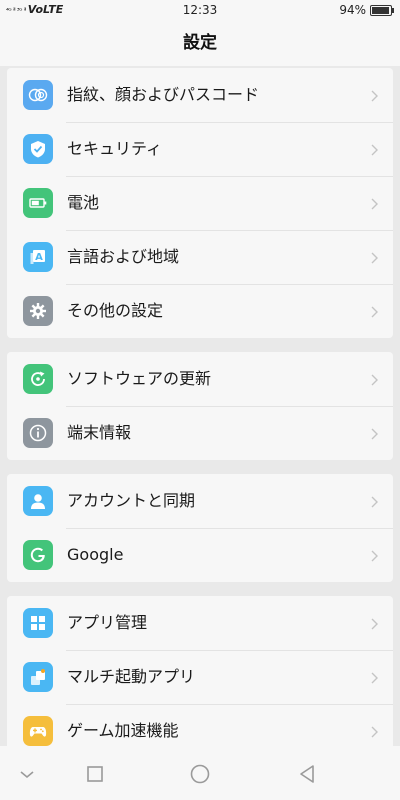 The width and height of the screenshot is (400, 800). Describe the element at coordinates (307, 774) in the screenshot. I see `back-icon` at that location.